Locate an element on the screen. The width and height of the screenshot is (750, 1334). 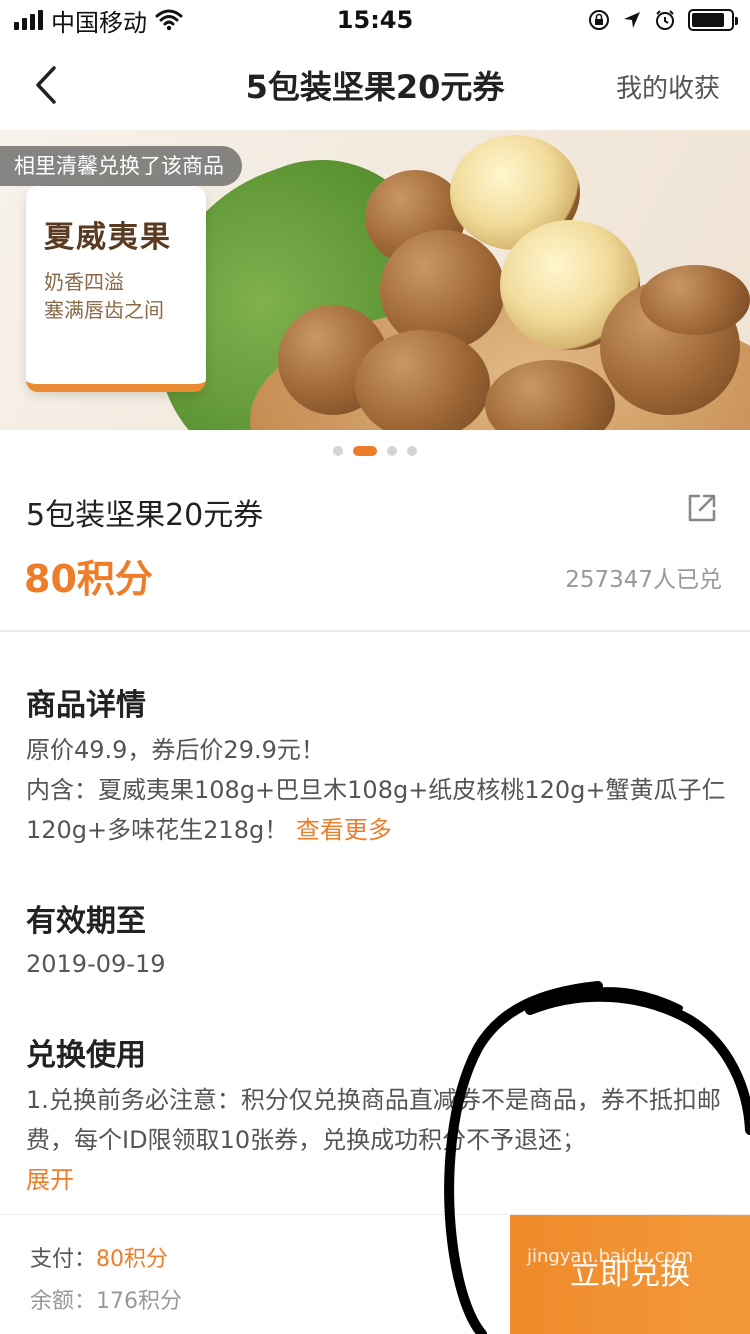
status-left: 中国移动 is located at coordinates (98, 20).